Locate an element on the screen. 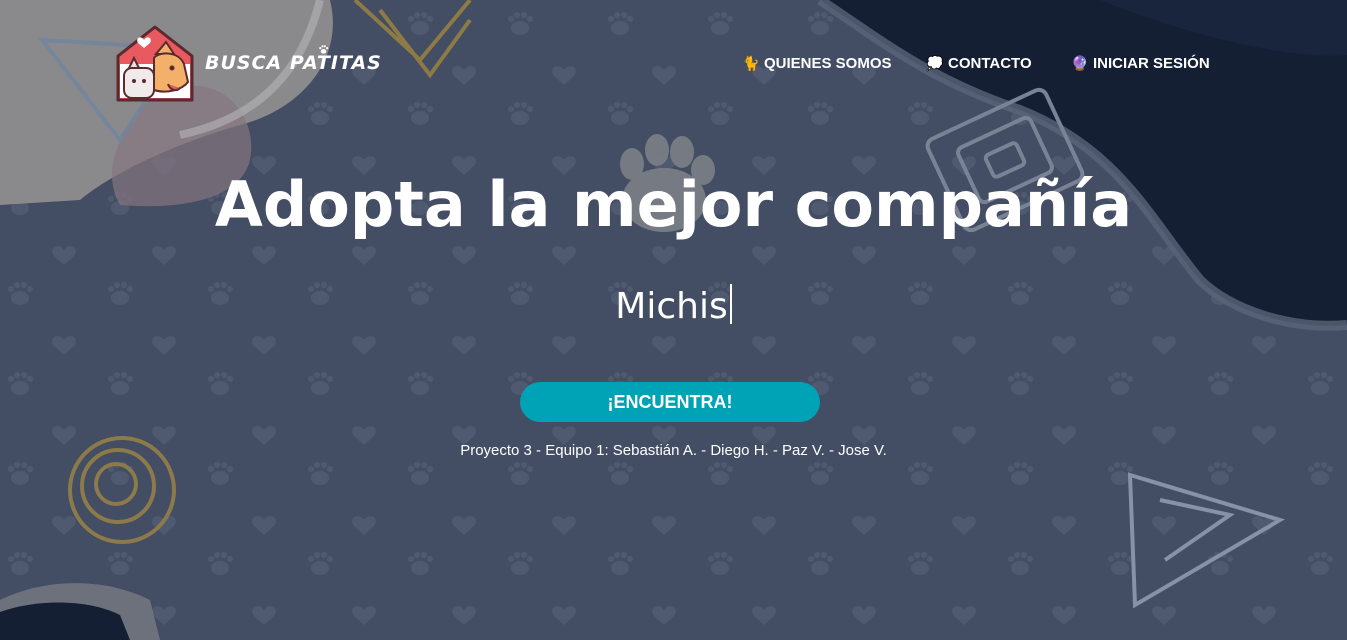  logo-house-icon is located at coordinates (155, 63).